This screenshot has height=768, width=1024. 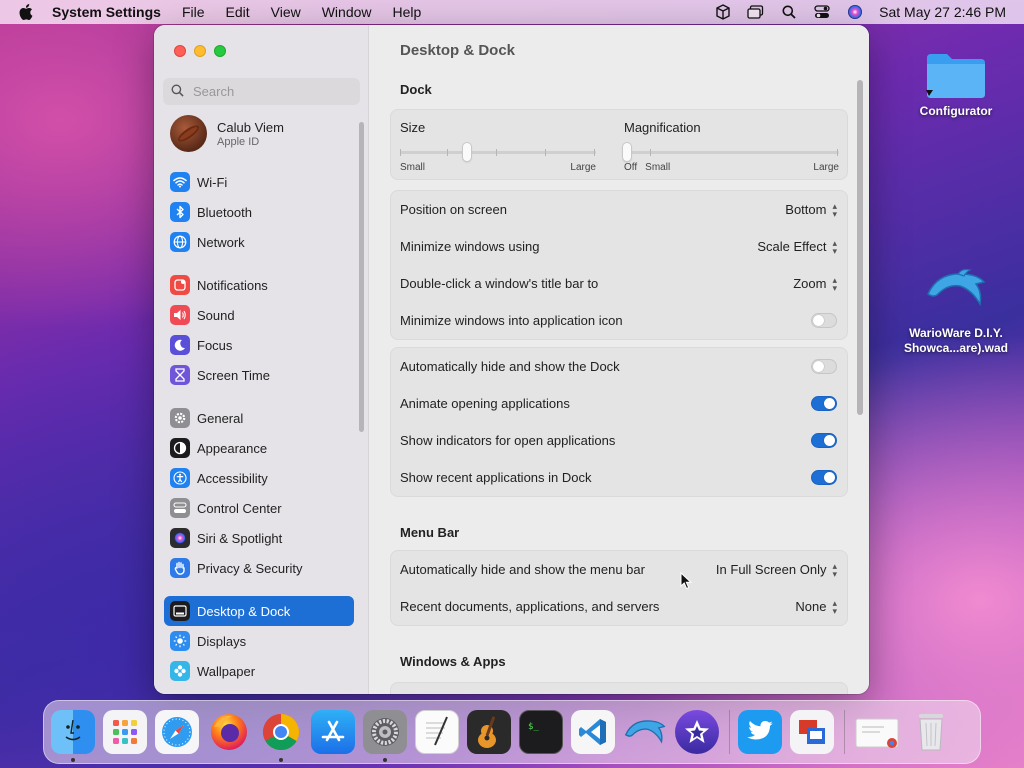 What do you see at coordinates (240, 538) in the screenshot?
I see `sidebar-item-label: Siri & Spotlight` at bounding box center [240, 538].